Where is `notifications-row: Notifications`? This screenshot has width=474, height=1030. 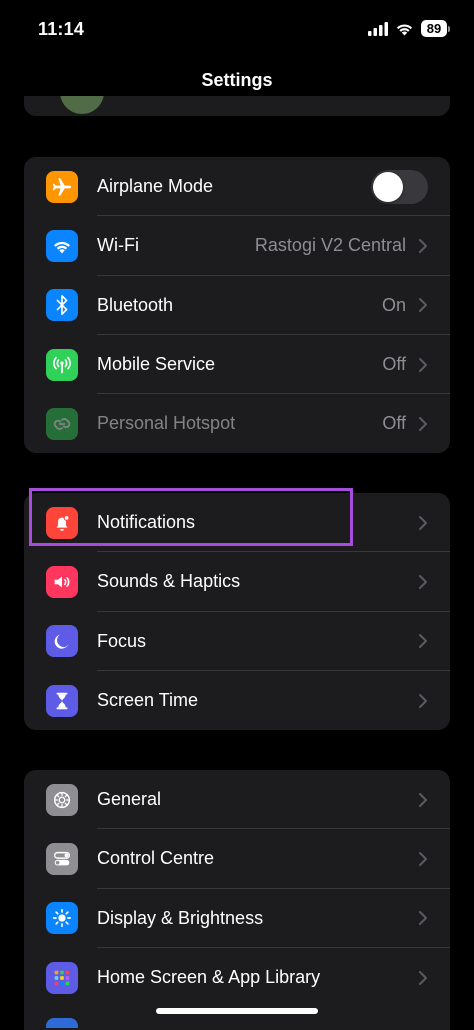
notifications-row: Notifications is located at coordinates (237, 523).